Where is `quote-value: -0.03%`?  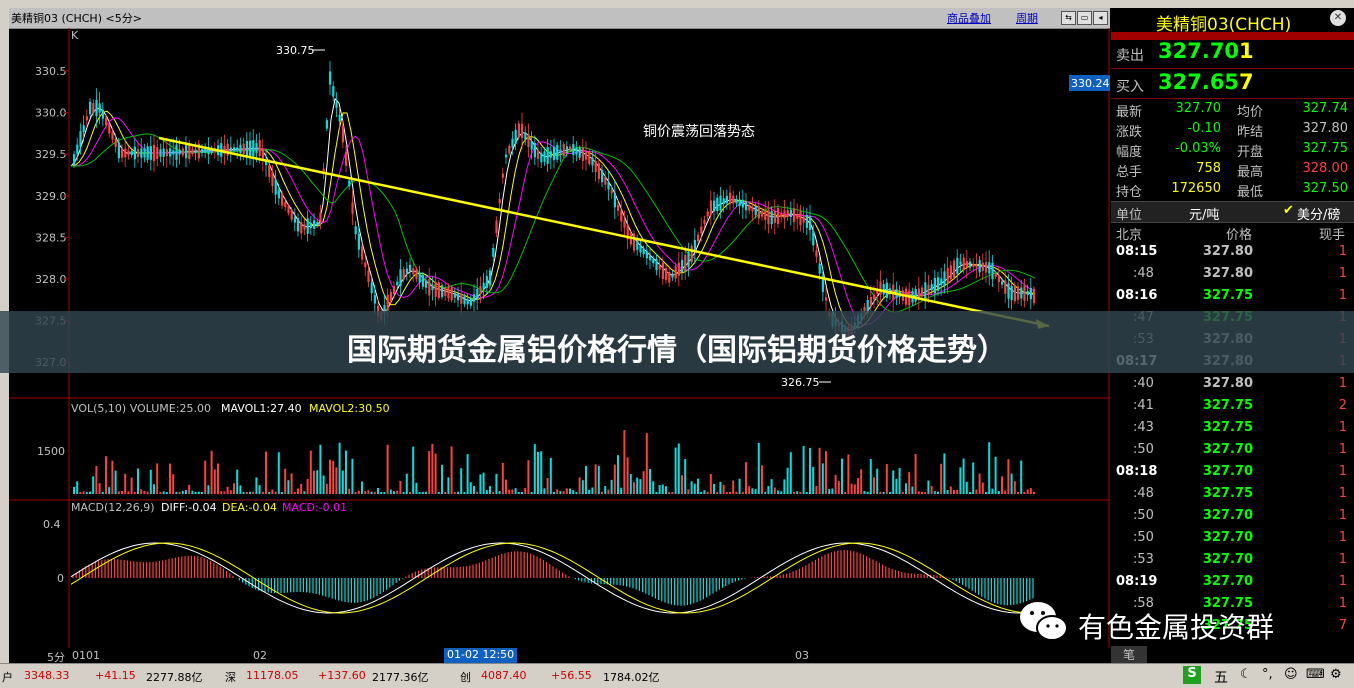 quote-value: -0.03% is located at coordinates (1198, 148).